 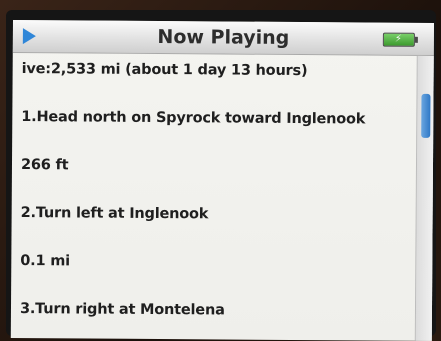 I want to click on direction-line-step-3: 3.Turn right at Montelena, so click(x=122, y=310).